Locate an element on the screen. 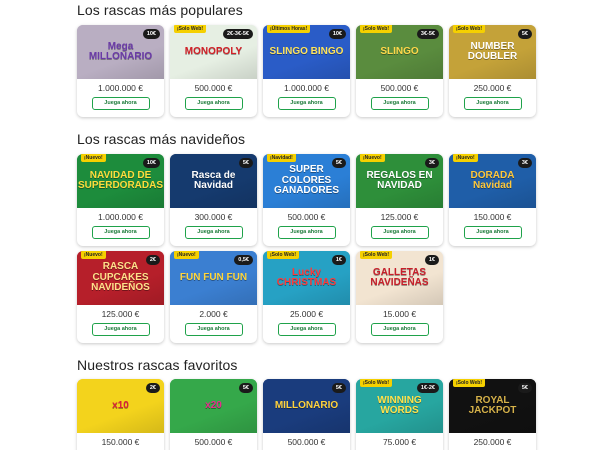 This screenshot has width=611, height=450. card-thumbnail-title: Lucky CHRISTMAS is located at coordinates (306, 277).